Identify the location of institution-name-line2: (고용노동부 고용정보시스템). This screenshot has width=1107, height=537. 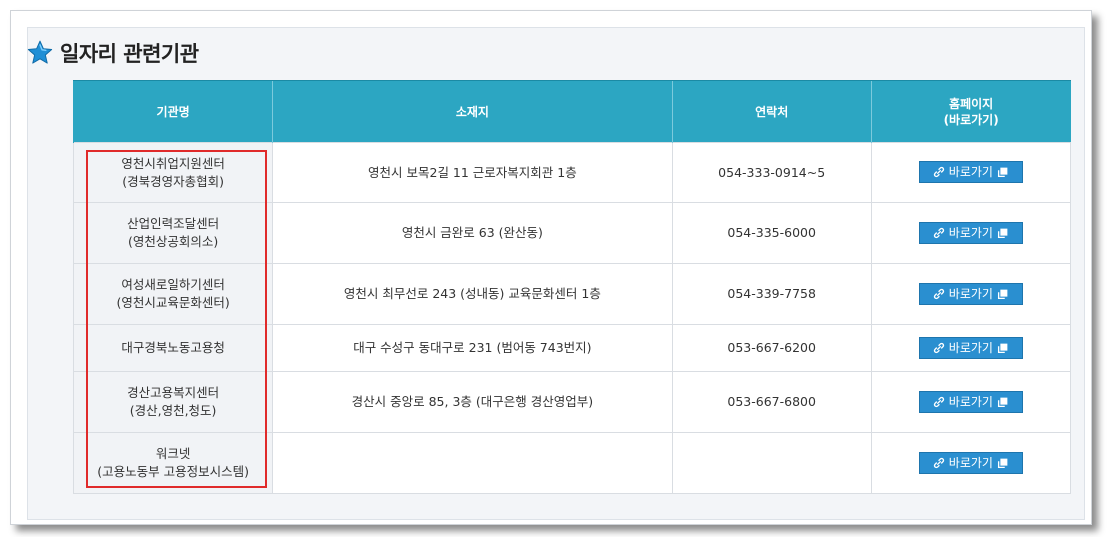
(173, 471).